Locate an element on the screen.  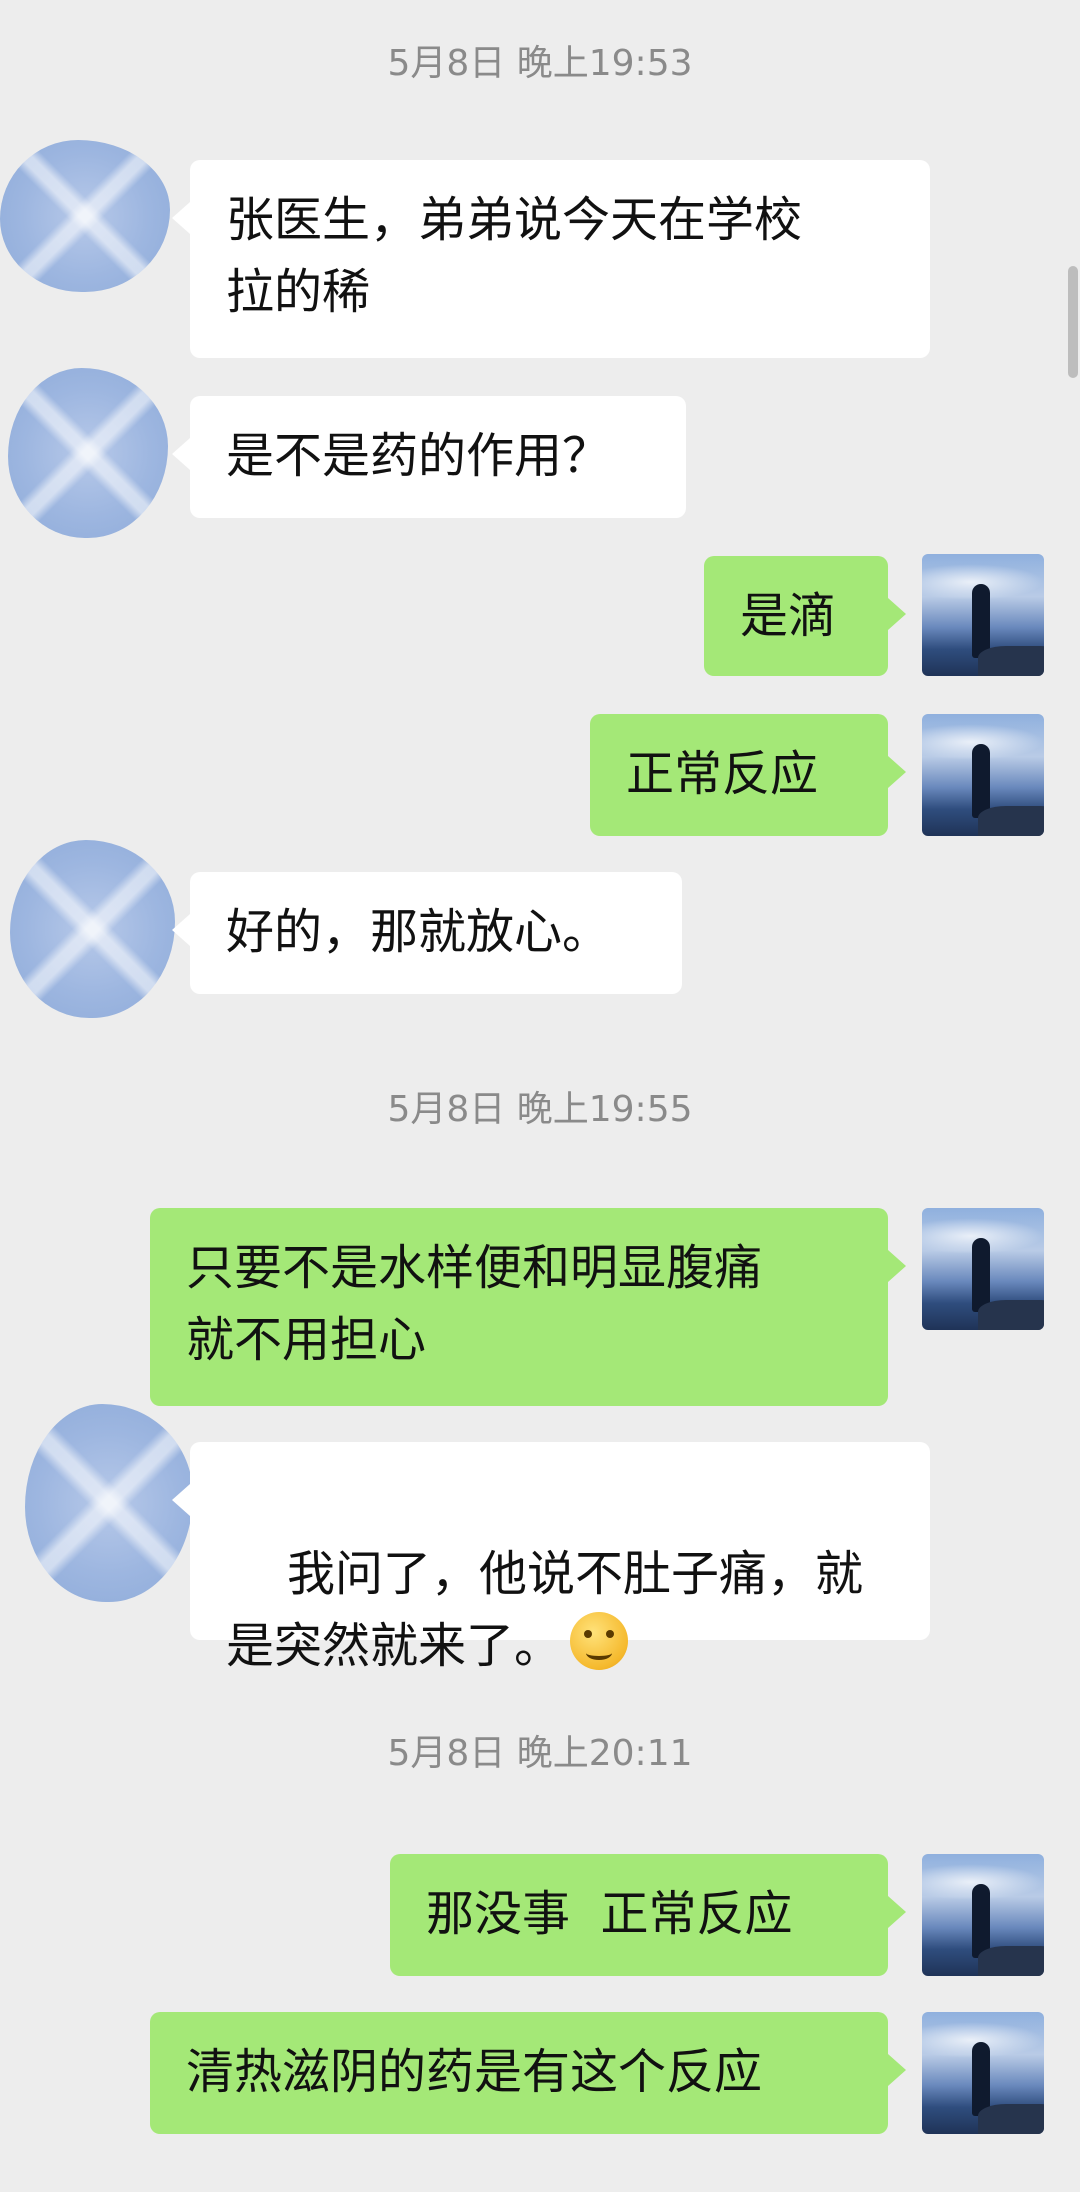
scrollbar is located at coordinates (1073, 322).